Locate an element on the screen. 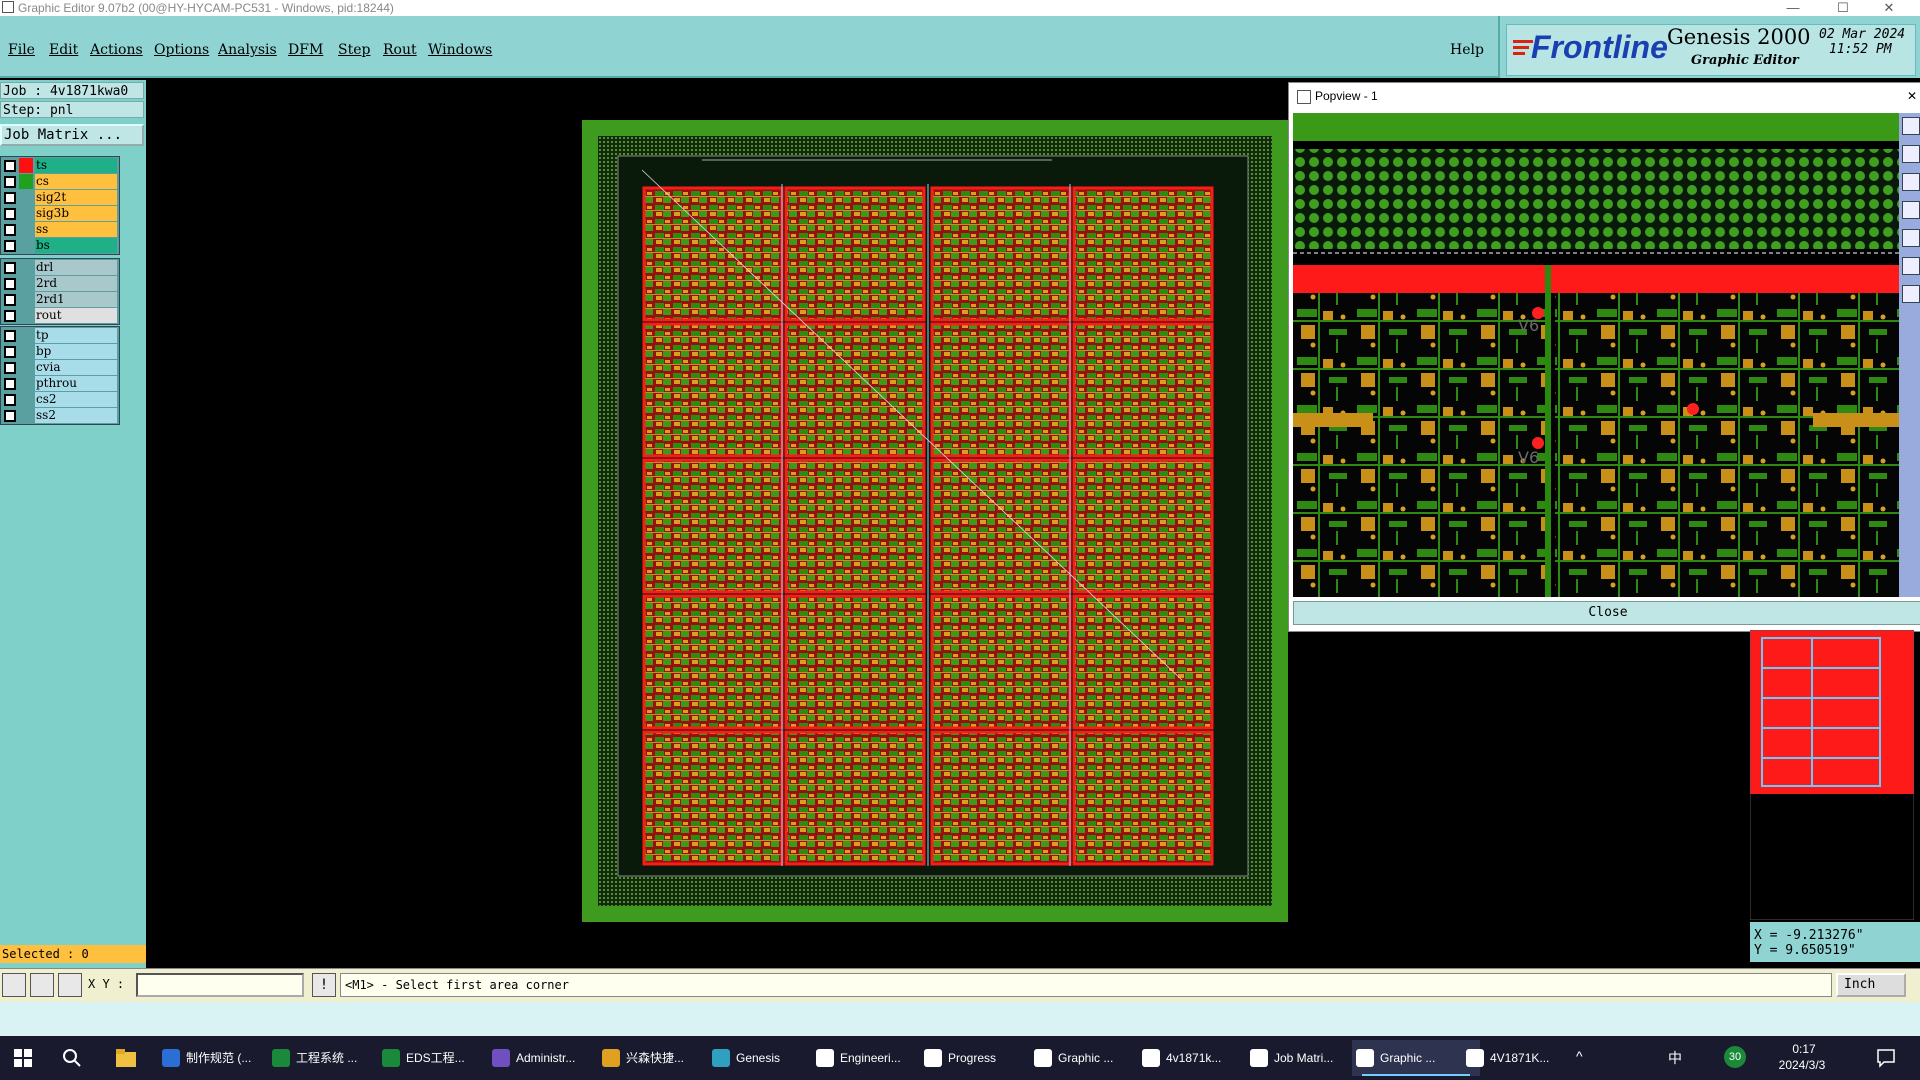 This screenshot has height=1080, width=1920. close-window-button: ✕ is located at coordinates (1889, 8).